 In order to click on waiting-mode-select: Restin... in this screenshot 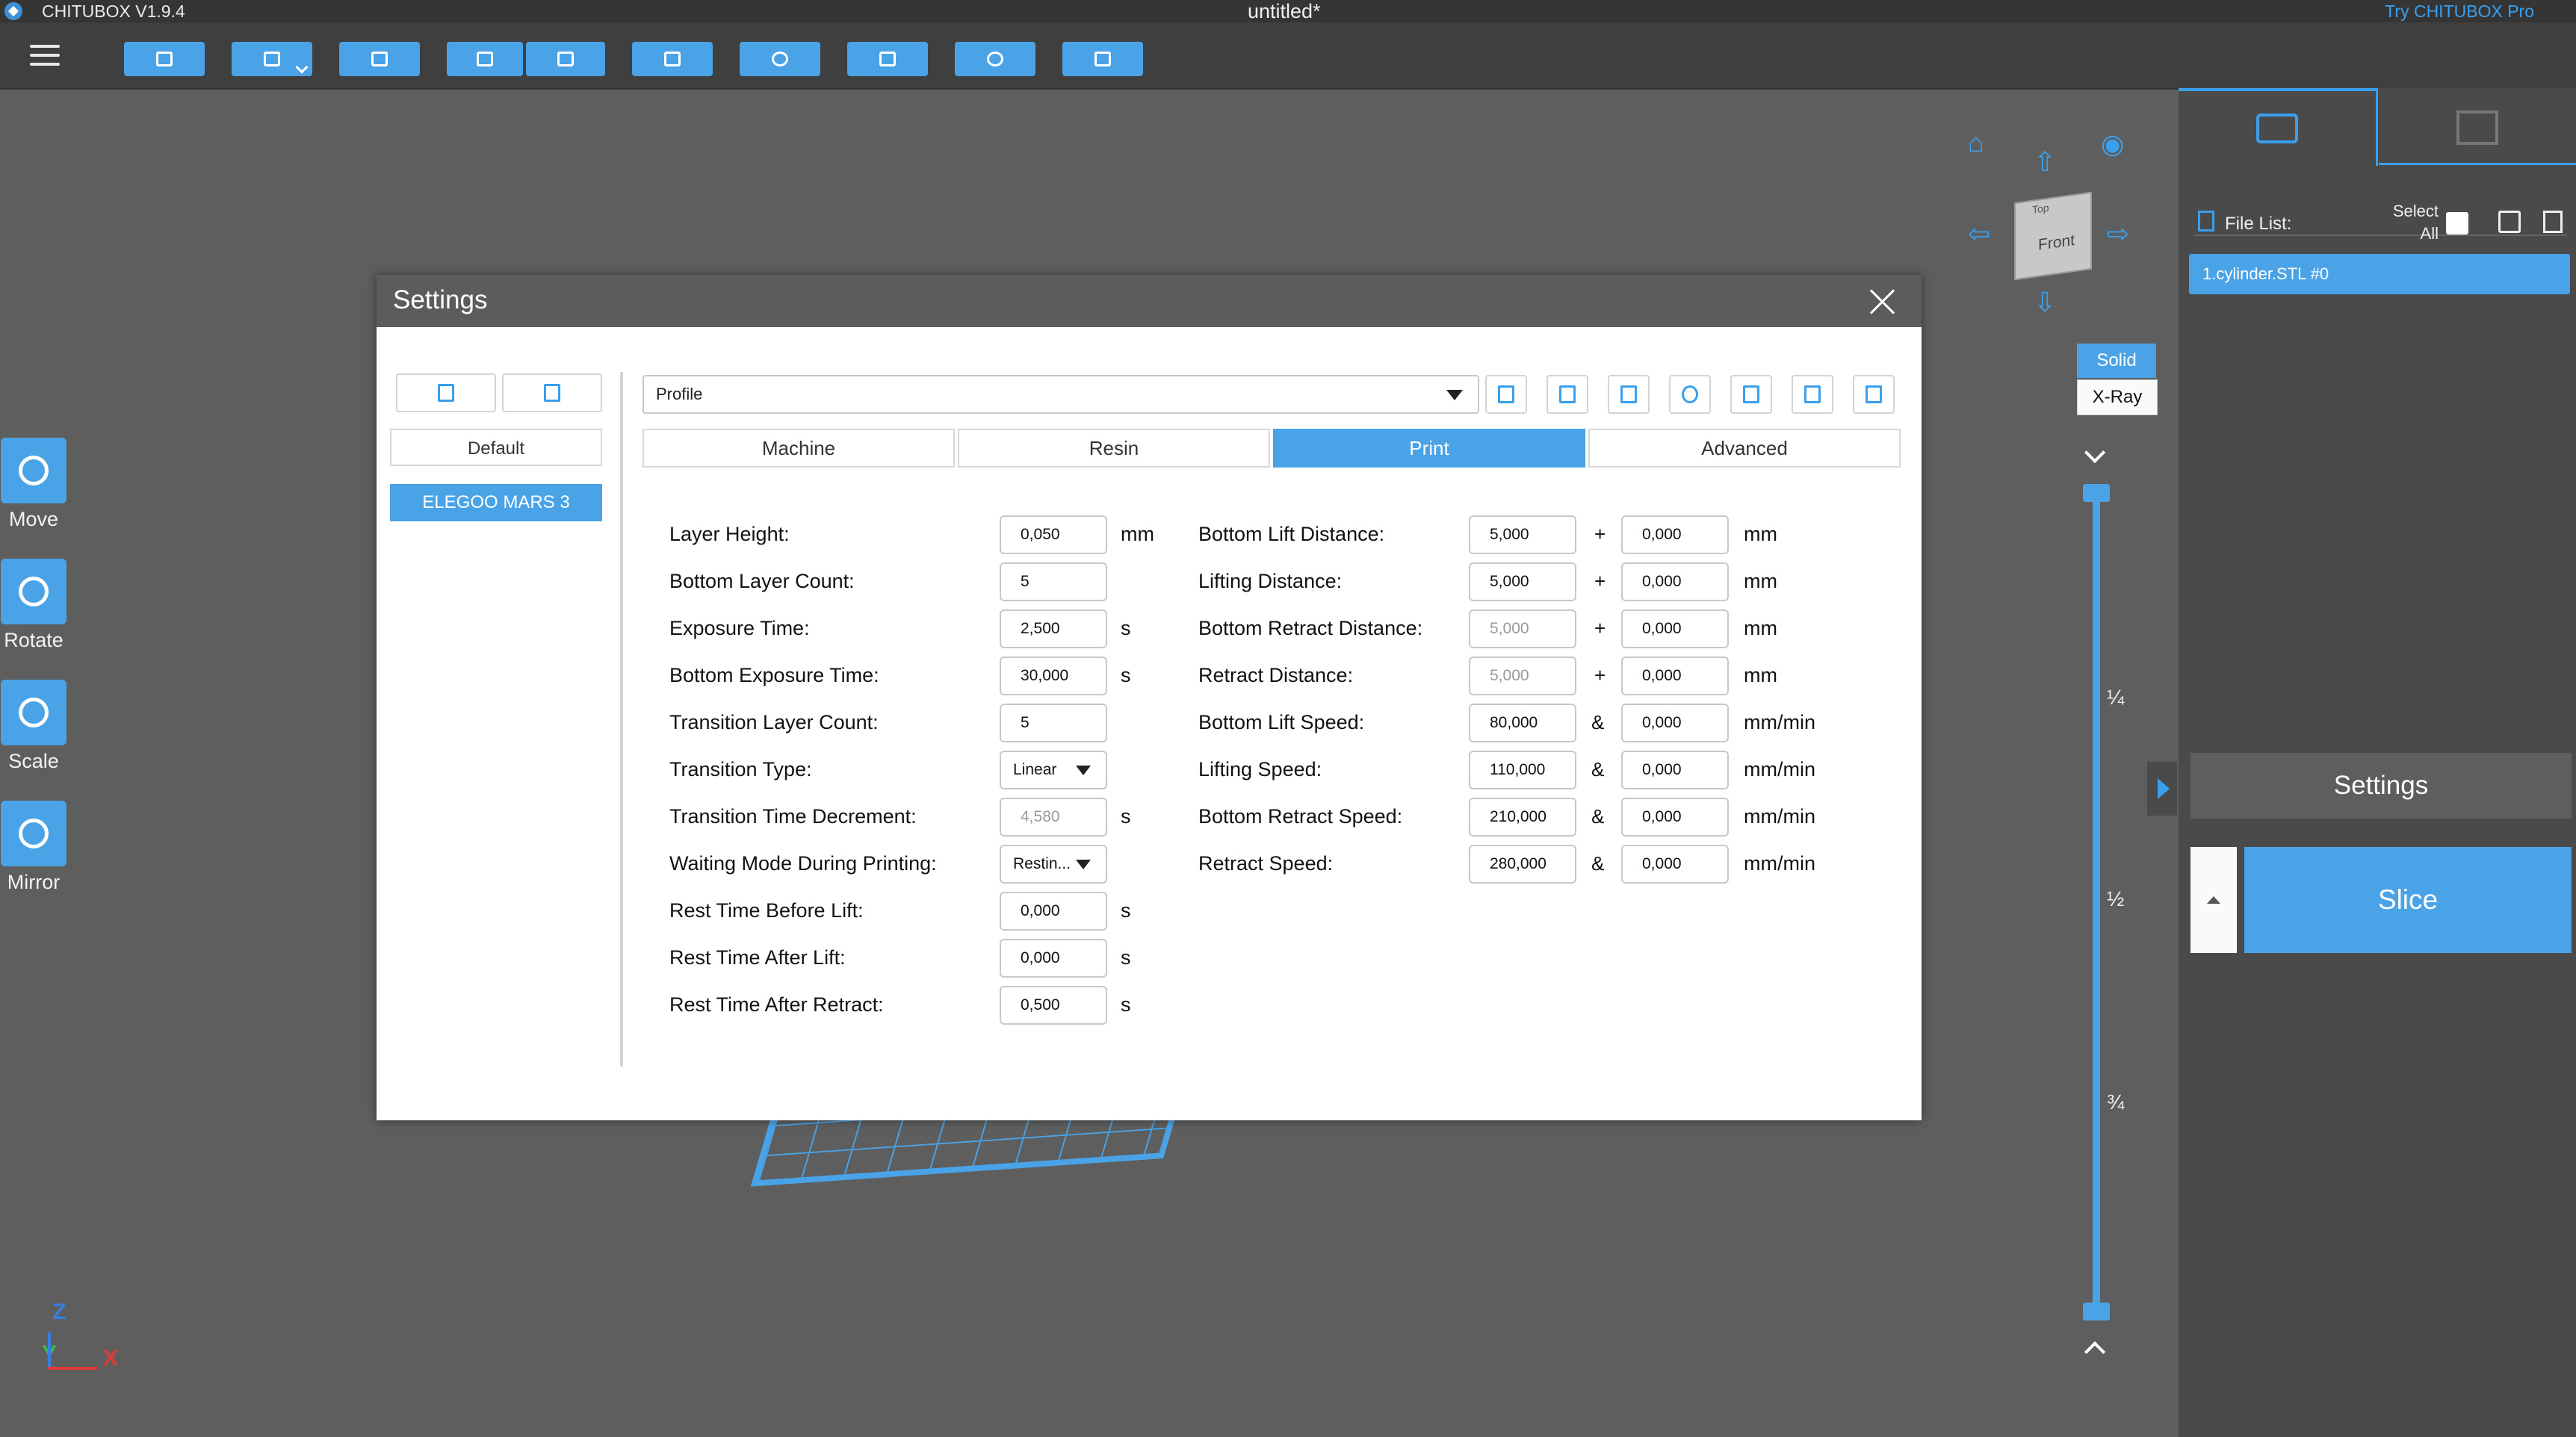, I will do `click(1053, 864)`.